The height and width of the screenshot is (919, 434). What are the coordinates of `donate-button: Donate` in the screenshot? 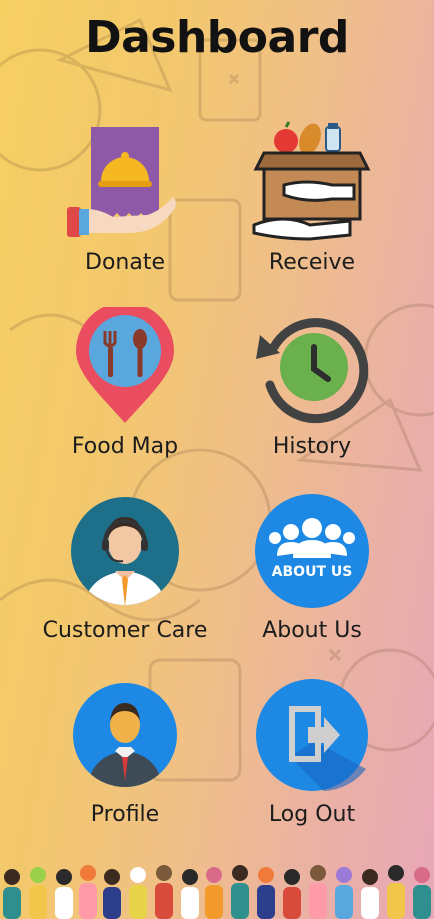 It's located at (125, 203).